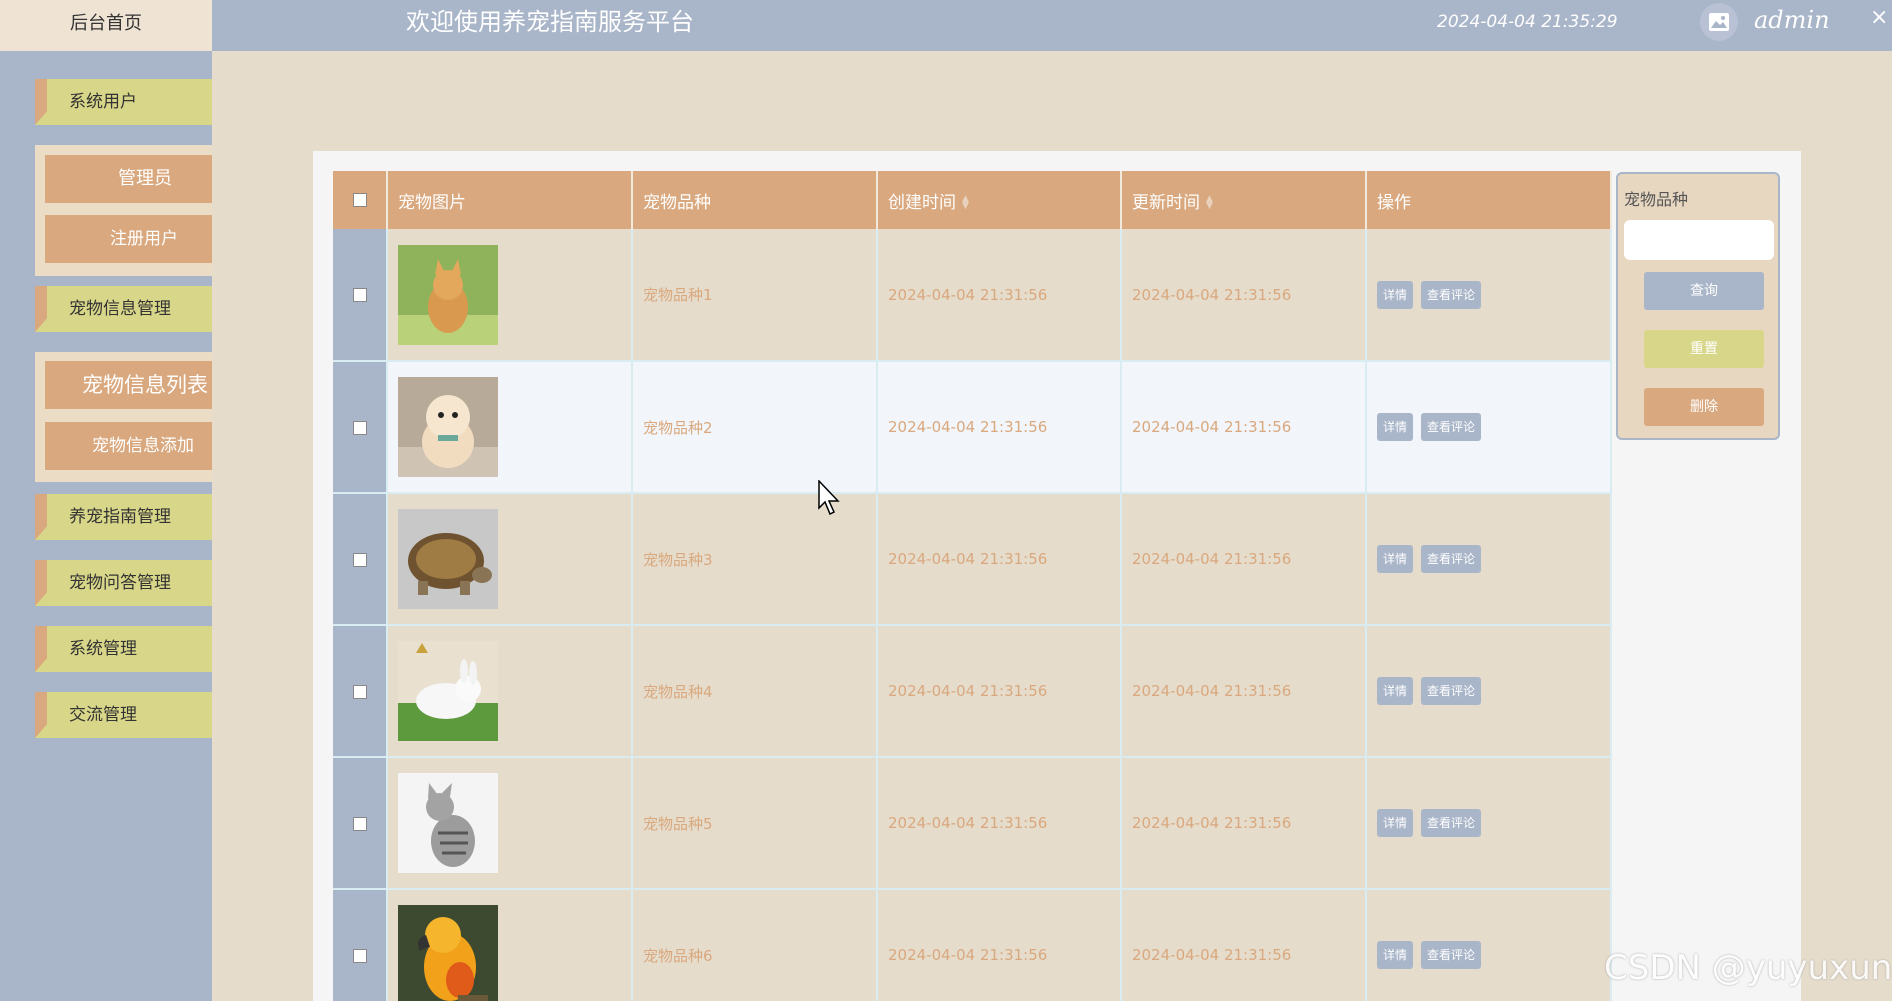 The height and width of the screenshot is (1001, 1892). I want to click on submenu-pets: 宠物信息列表 宠物信息添加, so click(123, 417).